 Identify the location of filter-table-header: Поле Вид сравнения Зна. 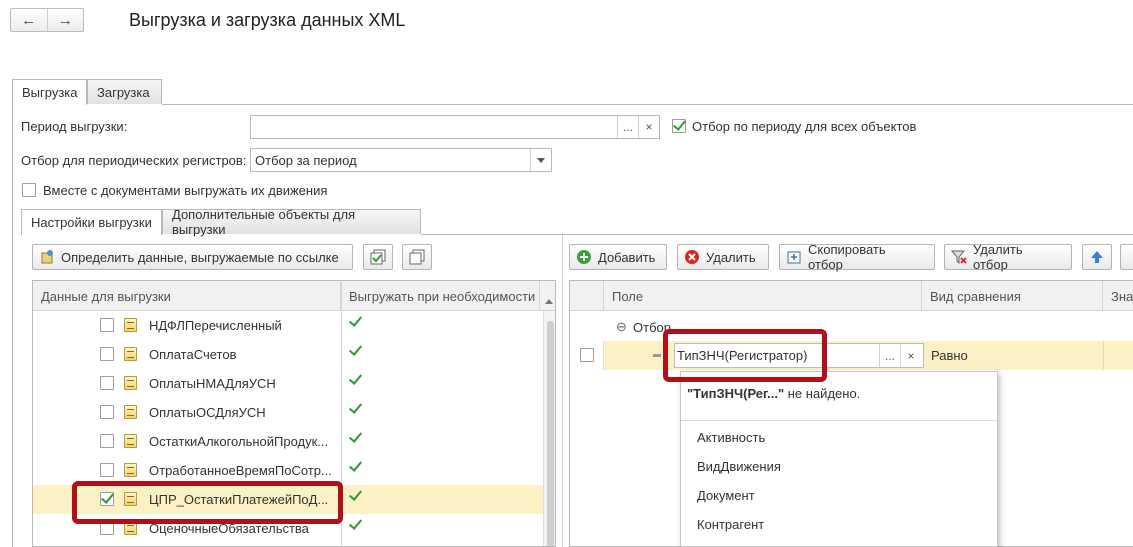
(851, 296).